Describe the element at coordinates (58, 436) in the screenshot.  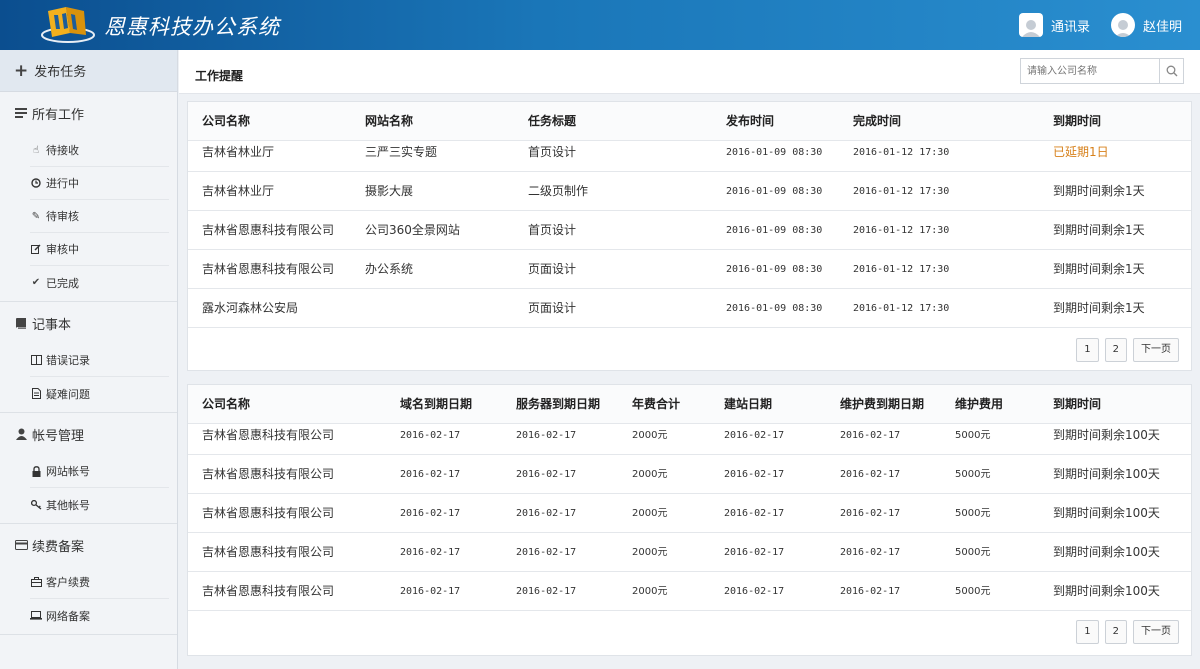
I see `sidebar-group-label: 帐号管理` at that location.